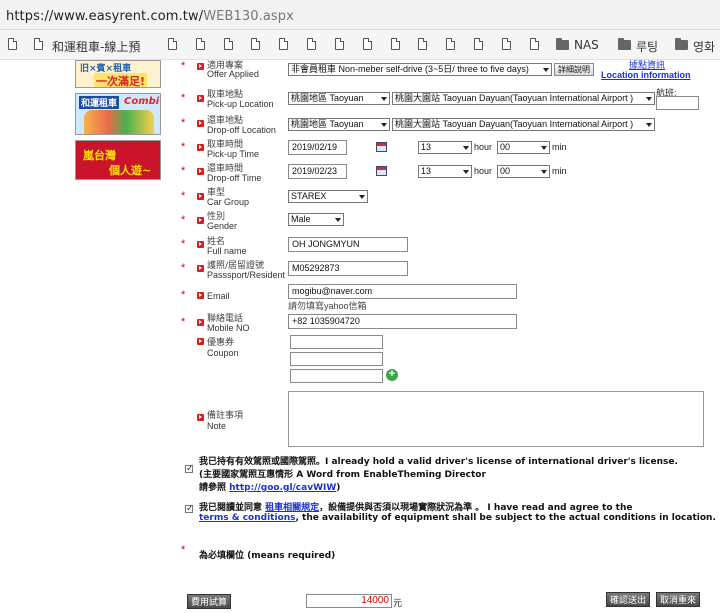 Image resolution: width=720 pixels, height=613 pixels. I want to click on terms-link-en: terms & conditions, so click(247, 518).